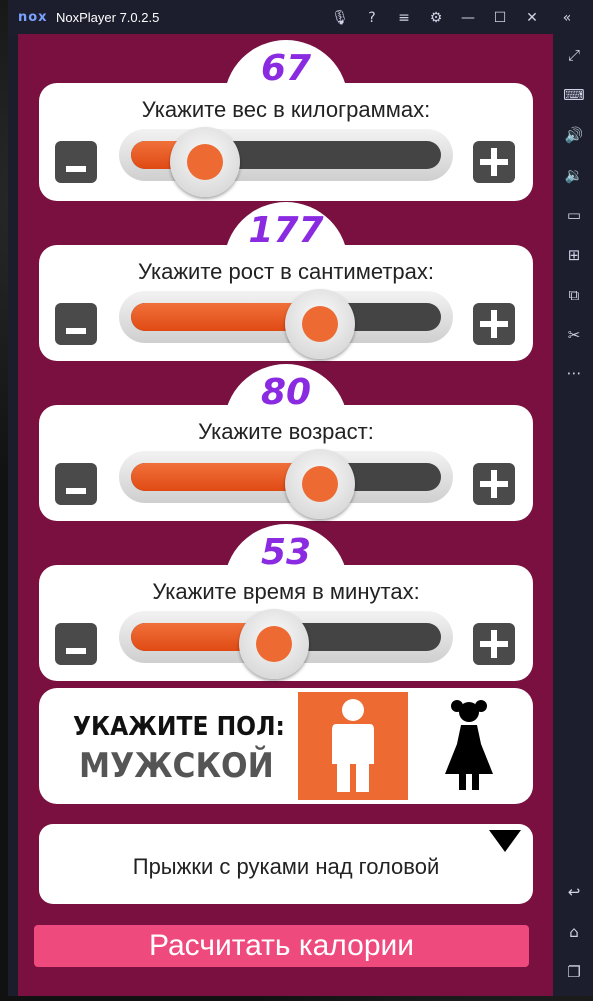 The image size is (593, 1001). I want to click on height-plus-button, so click(494, 324).